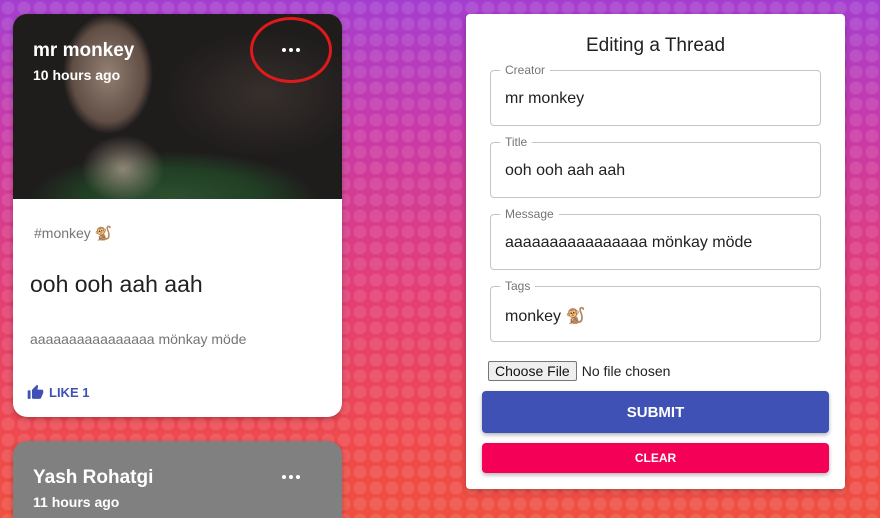 The image size is (880, 518). I want to click on post-card: Yash Rohatgi 11 hours ago, so click(177, 479).